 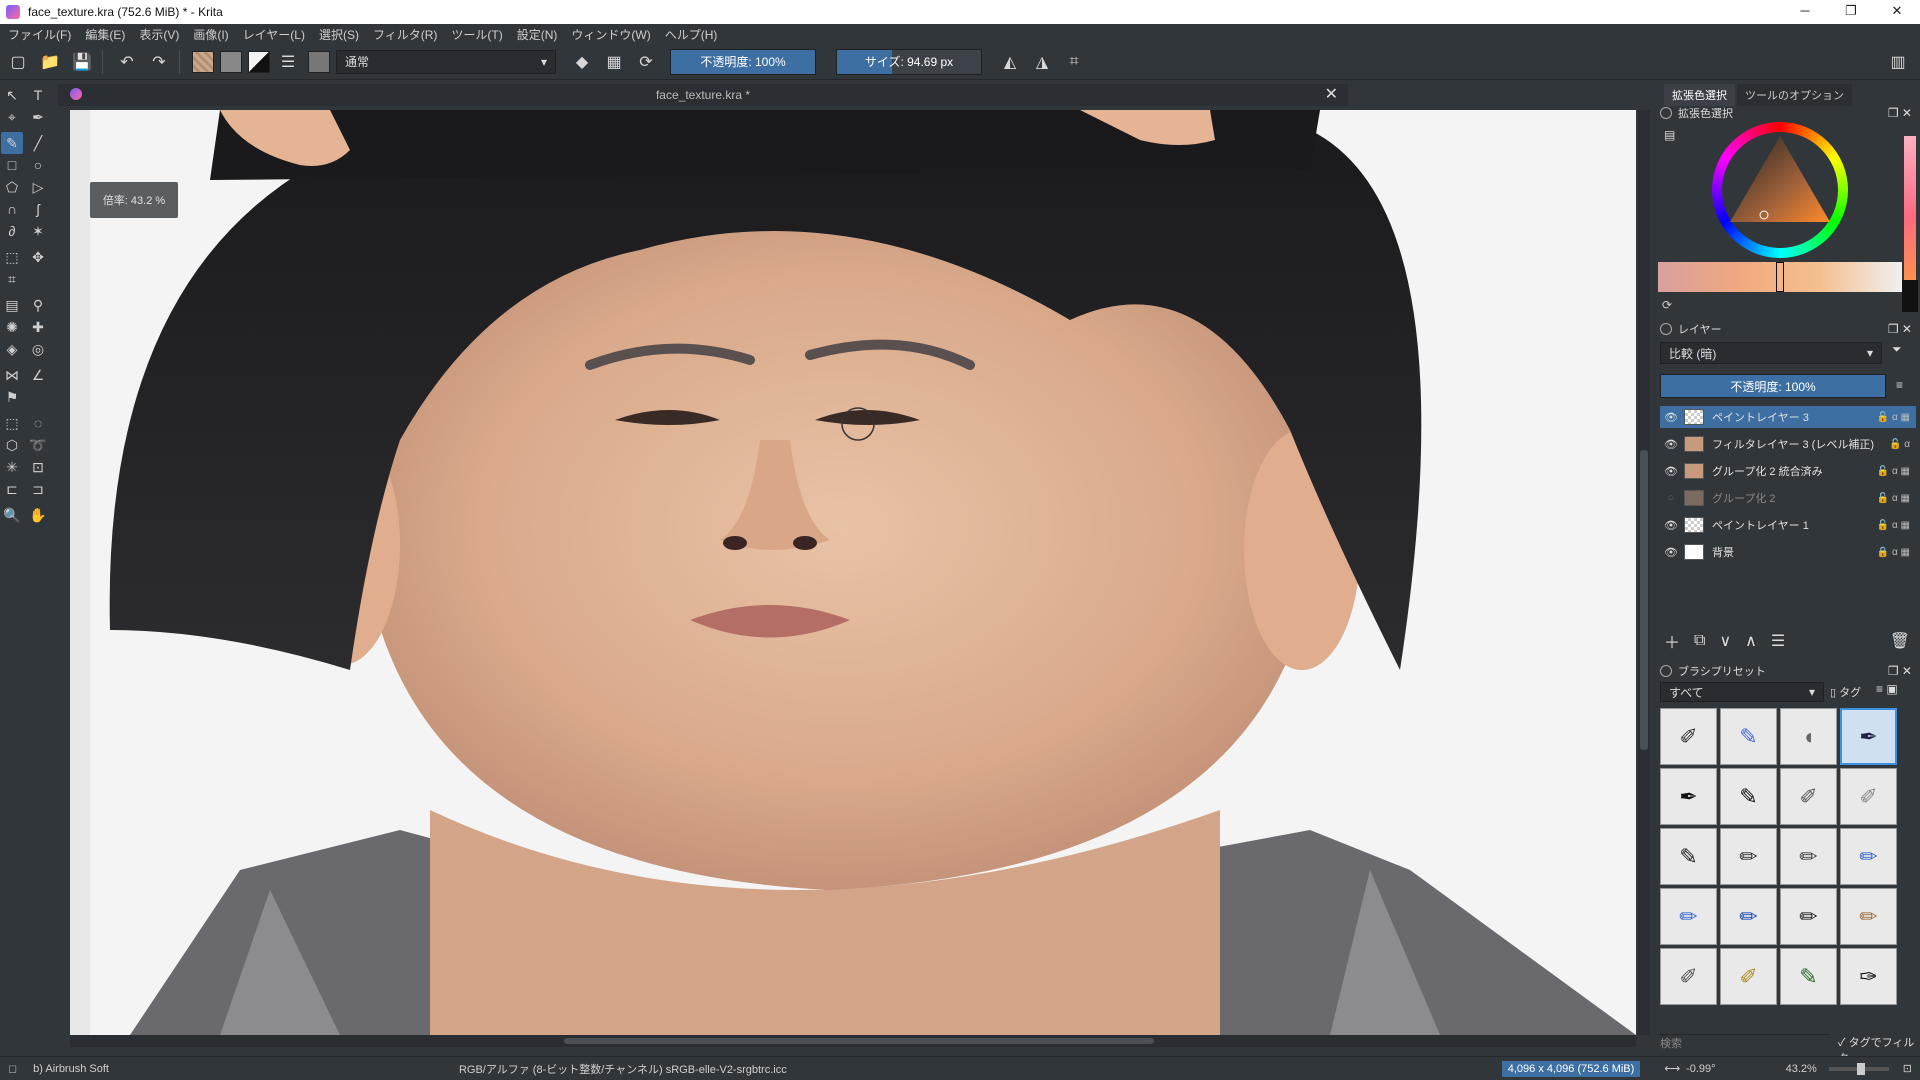 What do you see at coordinates (1805, 12) in the screenshot?
I see `minimize-button: ─` at bounding box center [1805, 12].